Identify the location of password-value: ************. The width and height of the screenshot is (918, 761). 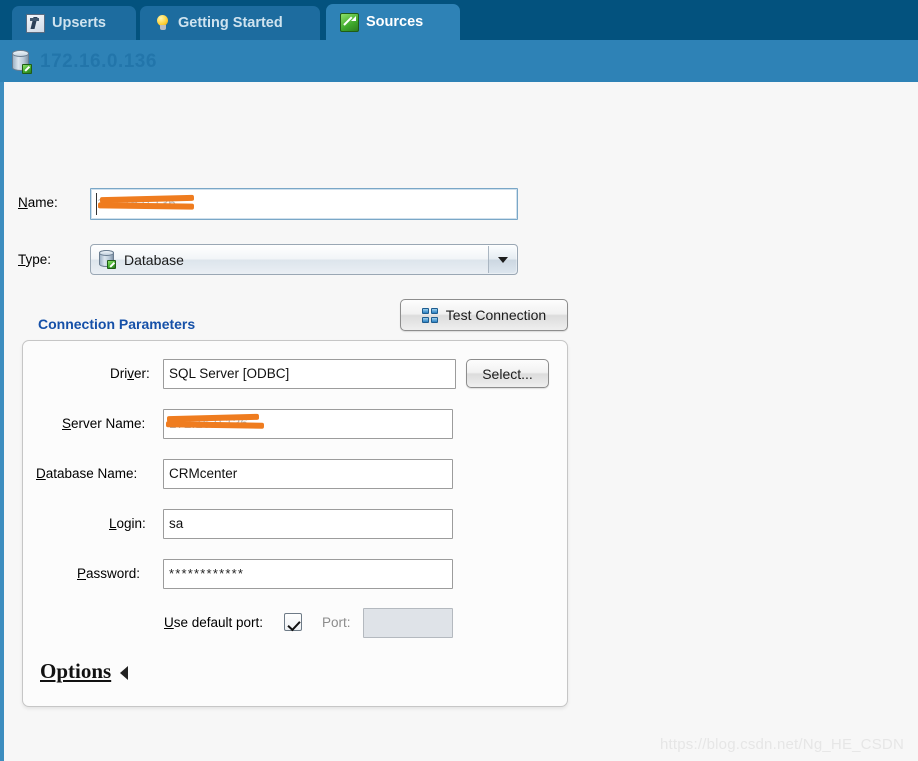
(207, 573).